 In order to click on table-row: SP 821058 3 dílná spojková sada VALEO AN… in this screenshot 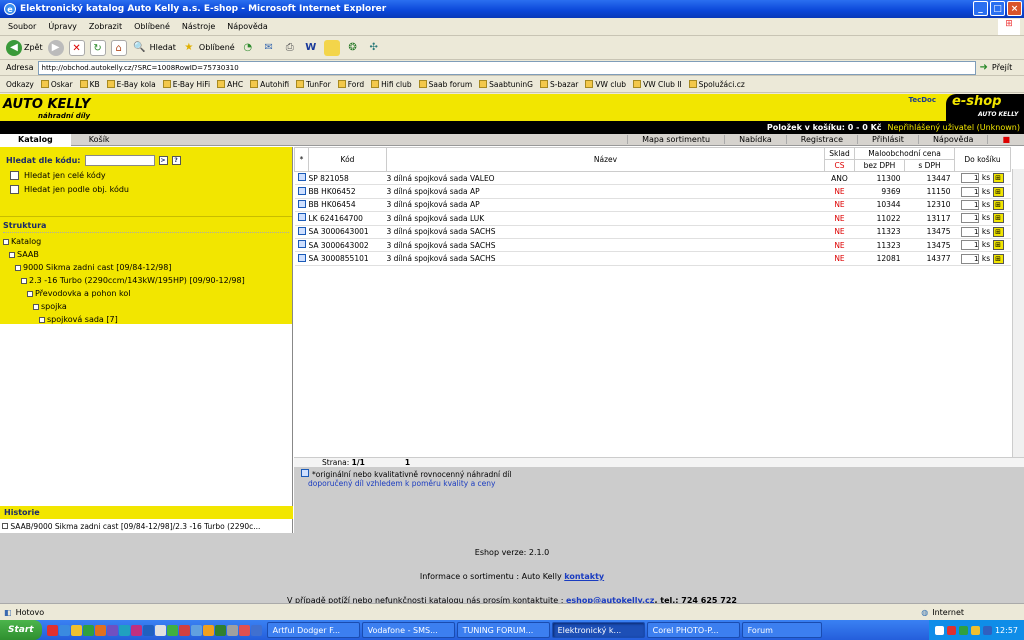, I will do `click(652, 178)`.